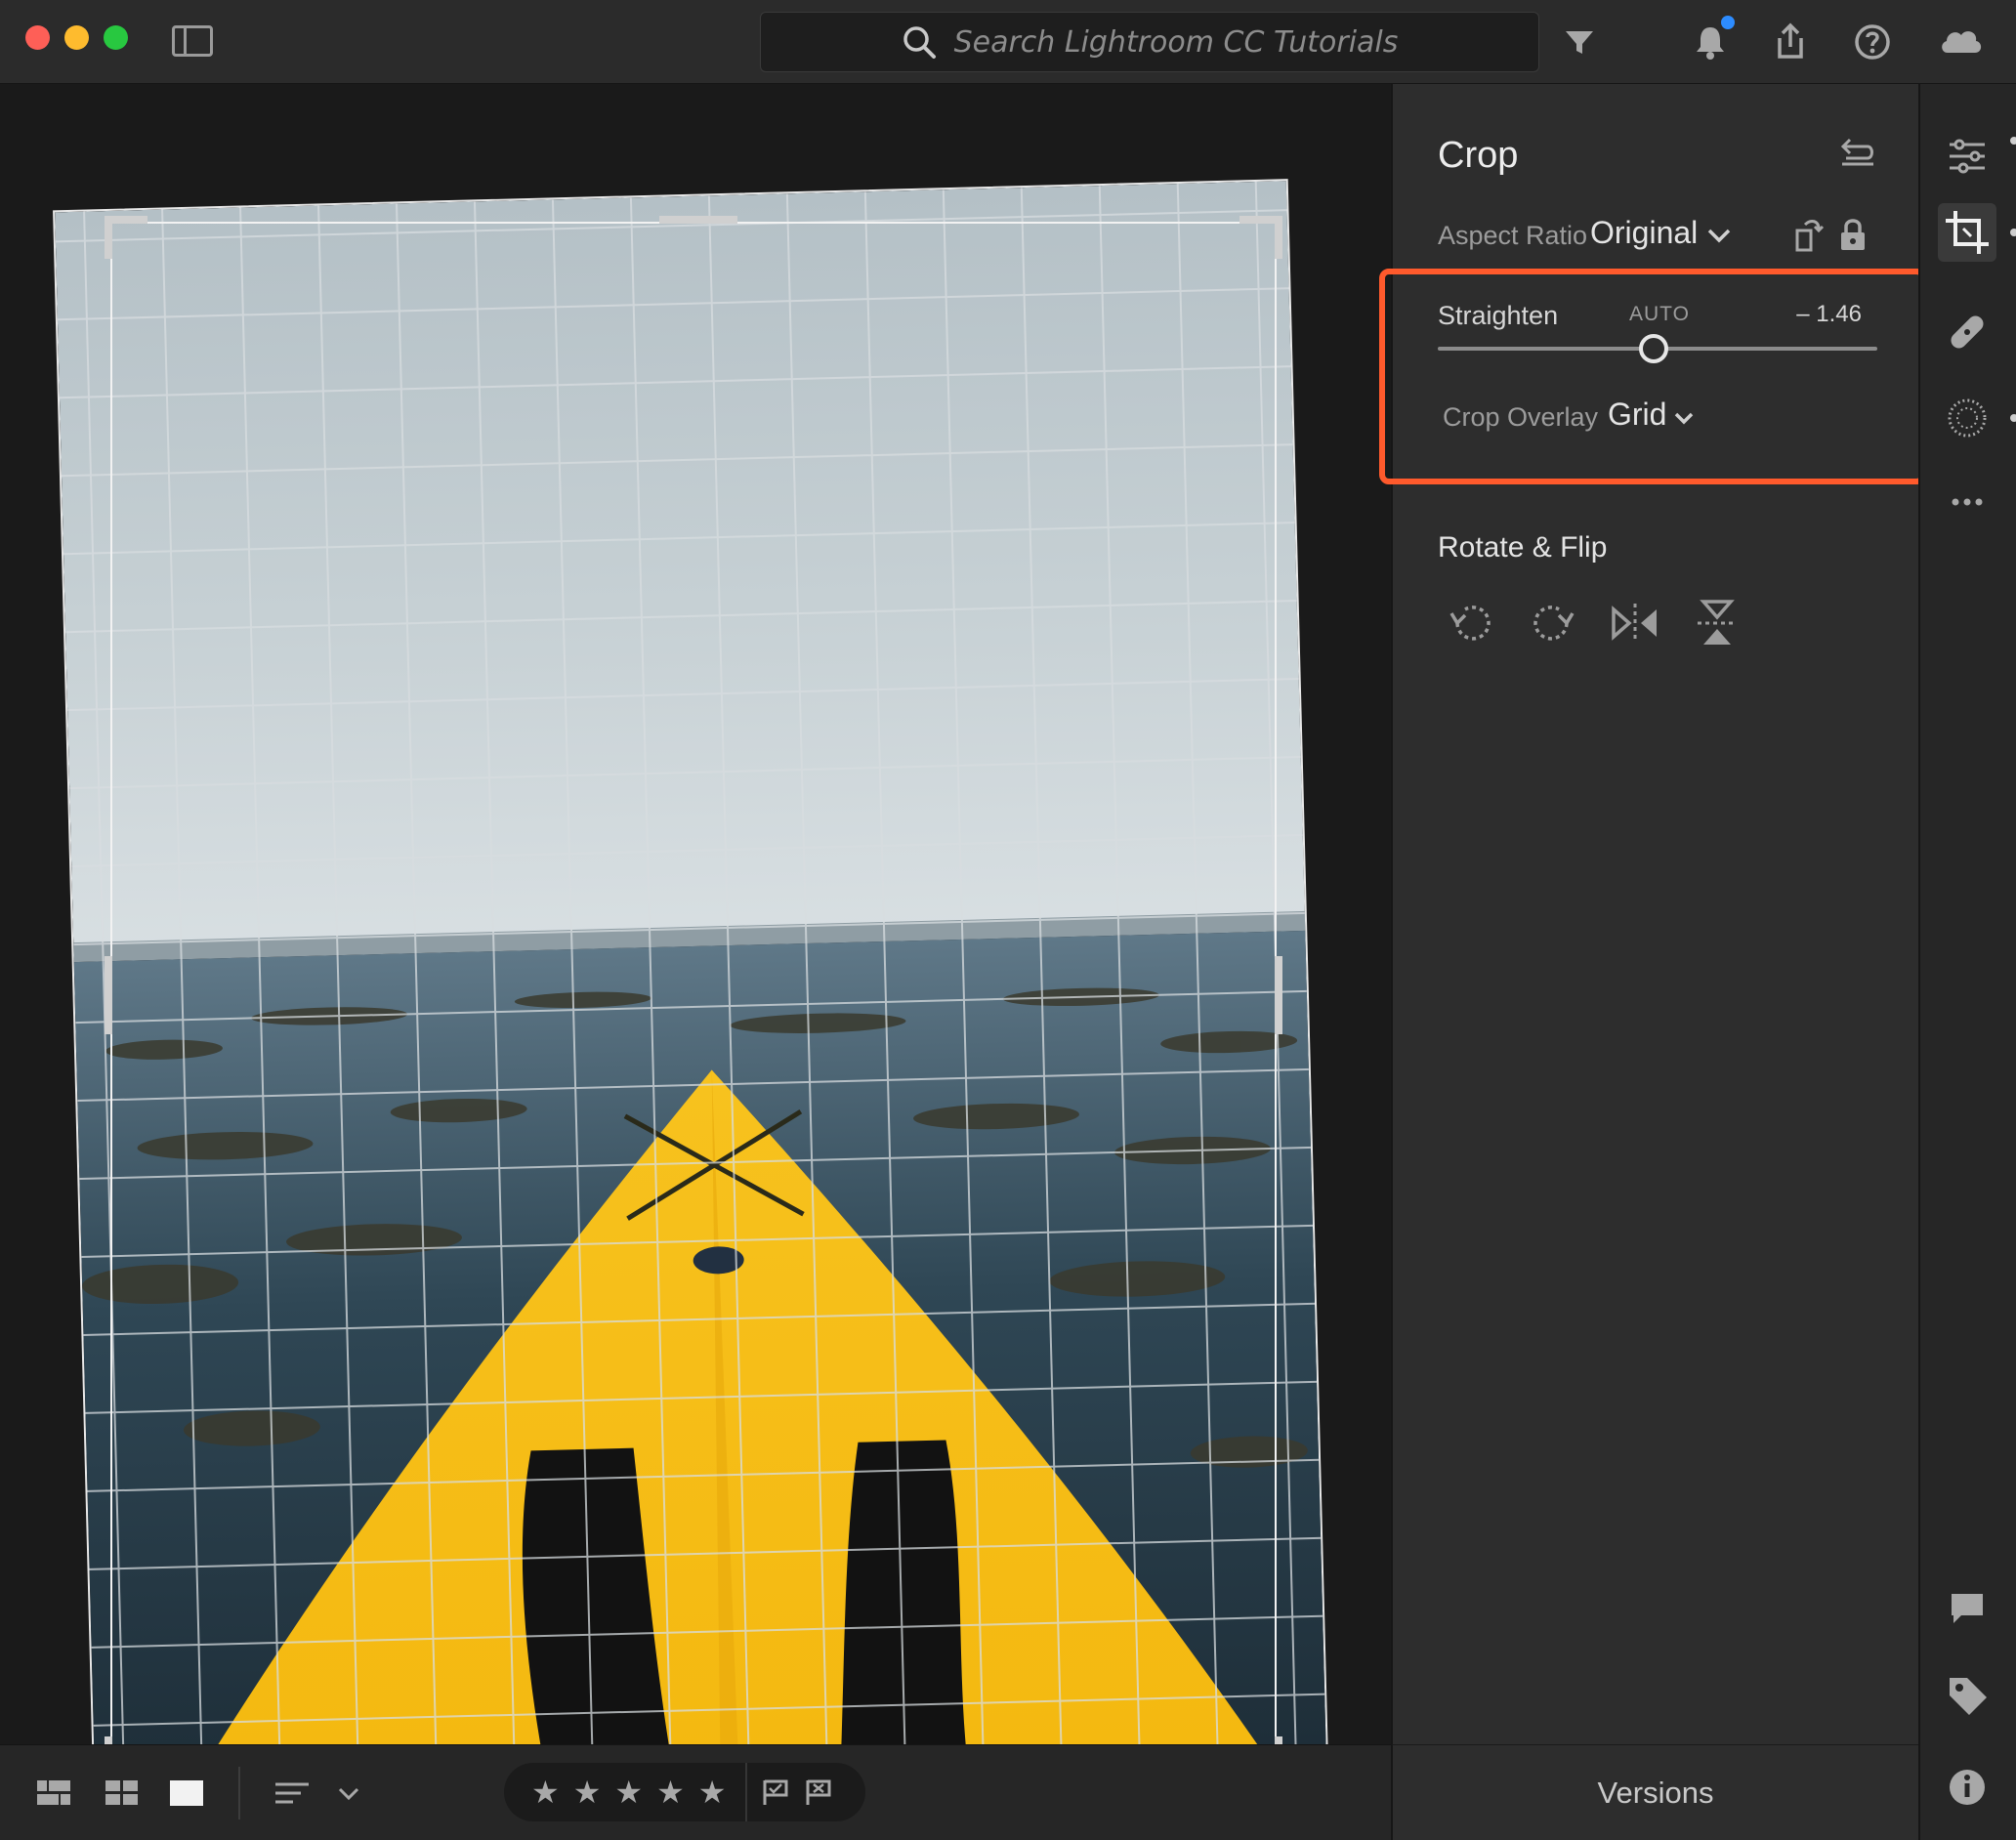  Describe the element at coordinates (122, 1793) in the screenshot. I see `grid-view-icon` at that location.